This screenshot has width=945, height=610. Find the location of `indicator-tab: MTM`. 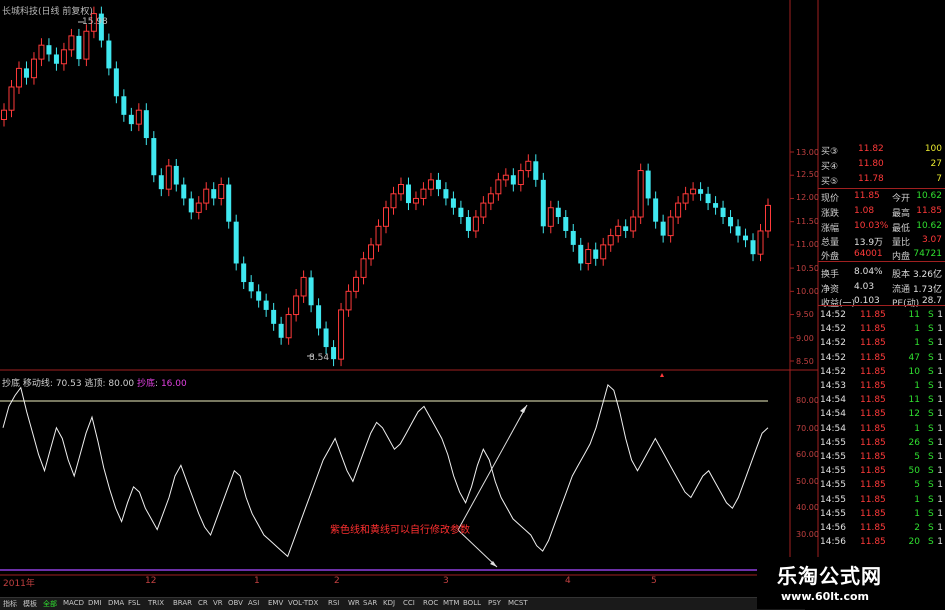

indicator-tab: MTM is located at coordinates (451, 603).